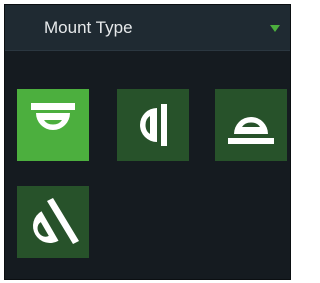 The width and height of the screenshot is (320, 283). I want to click on mount-option-tilted, so click(53, 222).